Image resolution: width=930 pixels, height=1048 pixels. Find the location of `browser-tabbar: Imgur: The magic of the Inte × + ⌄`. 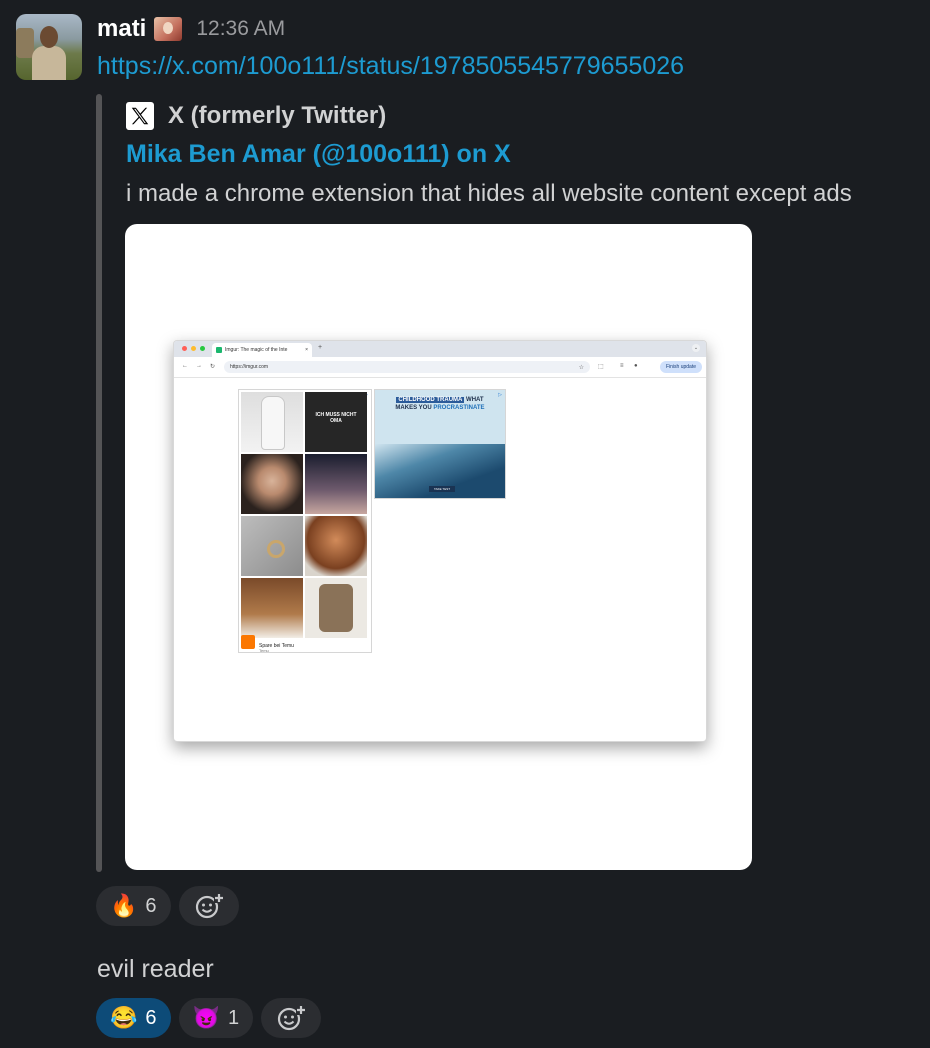

browser-tabbar: Imgur: The magic of the Inte × + ⌄ is located at coordinates (440, 349).